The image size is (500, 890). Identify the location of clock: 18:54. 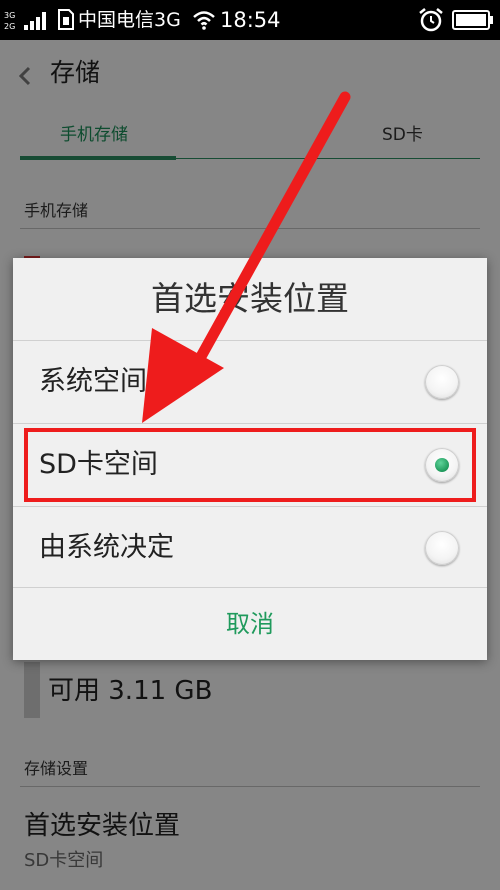
(250, 20).